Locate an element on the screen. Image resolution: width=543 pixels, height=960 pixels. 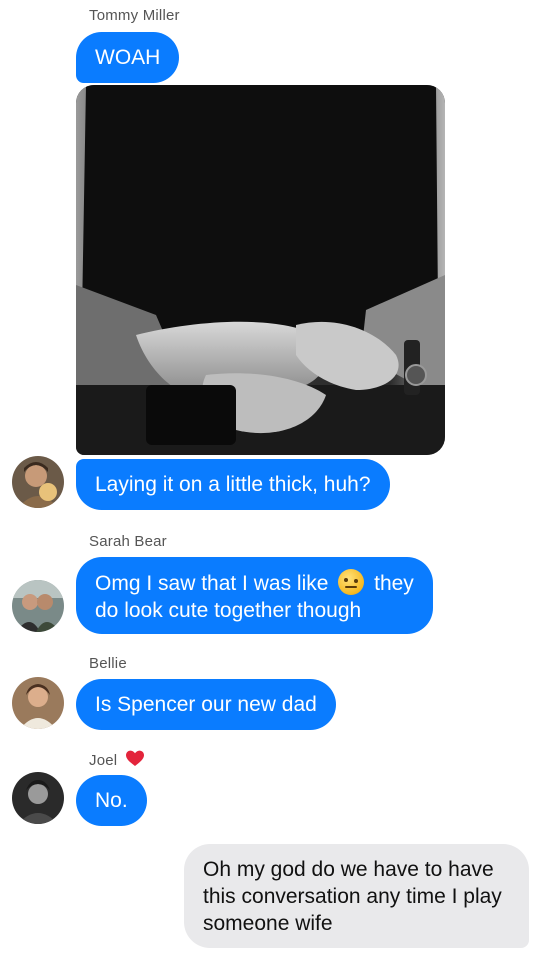
message-text: Laying it on a little thick, huh? is located at coordinates (233, 484).